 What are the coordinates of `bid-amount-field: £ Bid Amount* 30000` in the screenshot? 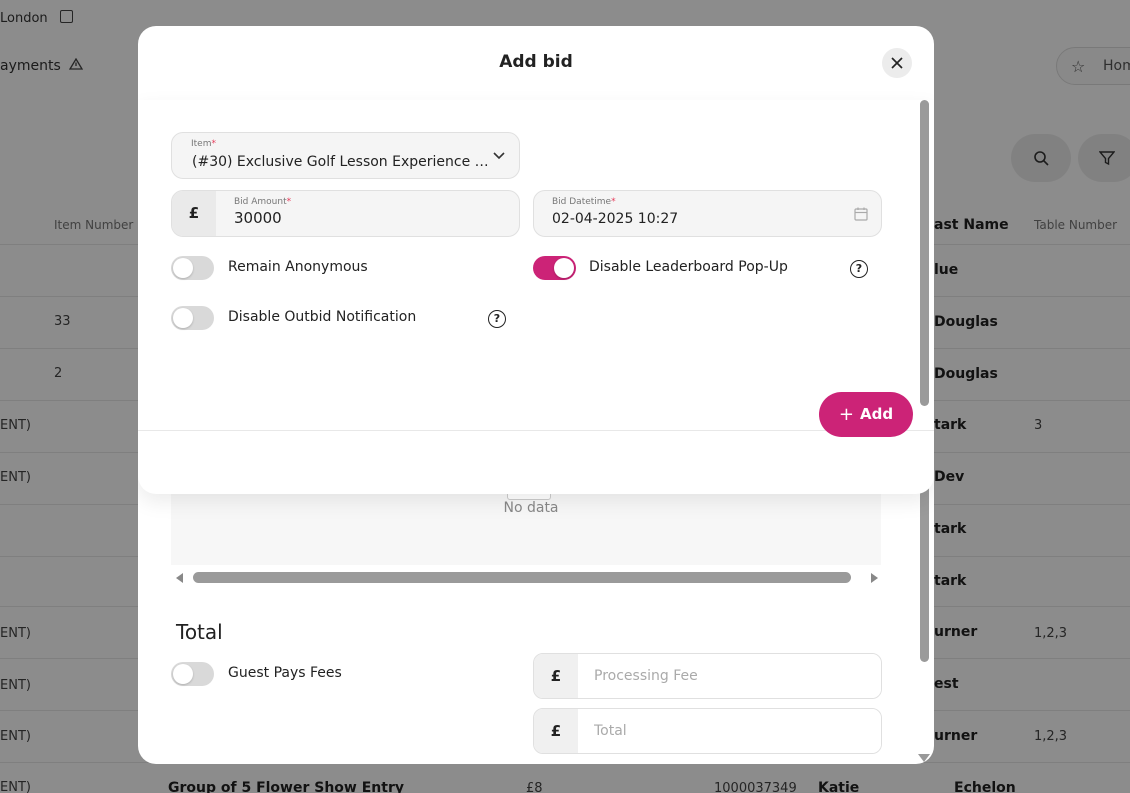 It's located at (345, 213).